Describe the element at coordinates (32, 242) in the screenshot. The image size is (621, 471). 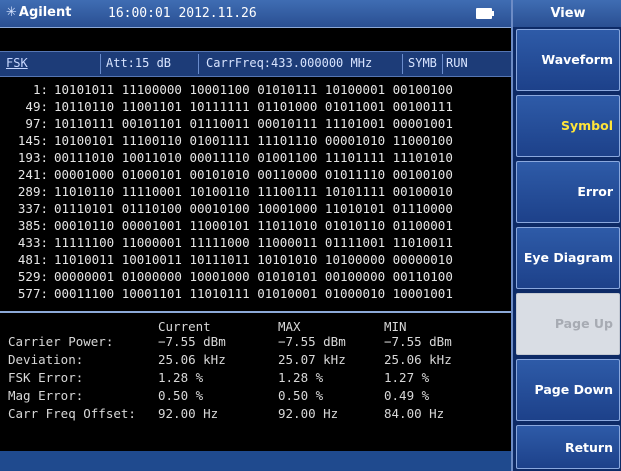
I see `symbol-index: 433:` at that location.